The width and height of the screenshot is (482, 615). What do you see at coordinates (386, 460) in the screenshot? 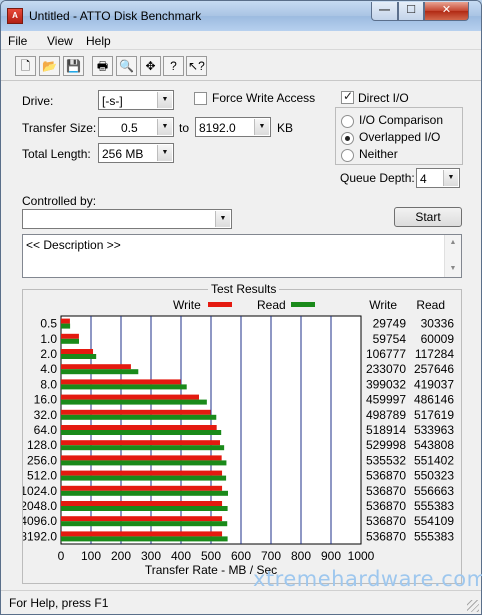
I see `table-cell-write: 535532` at bounding box center [386, 460].